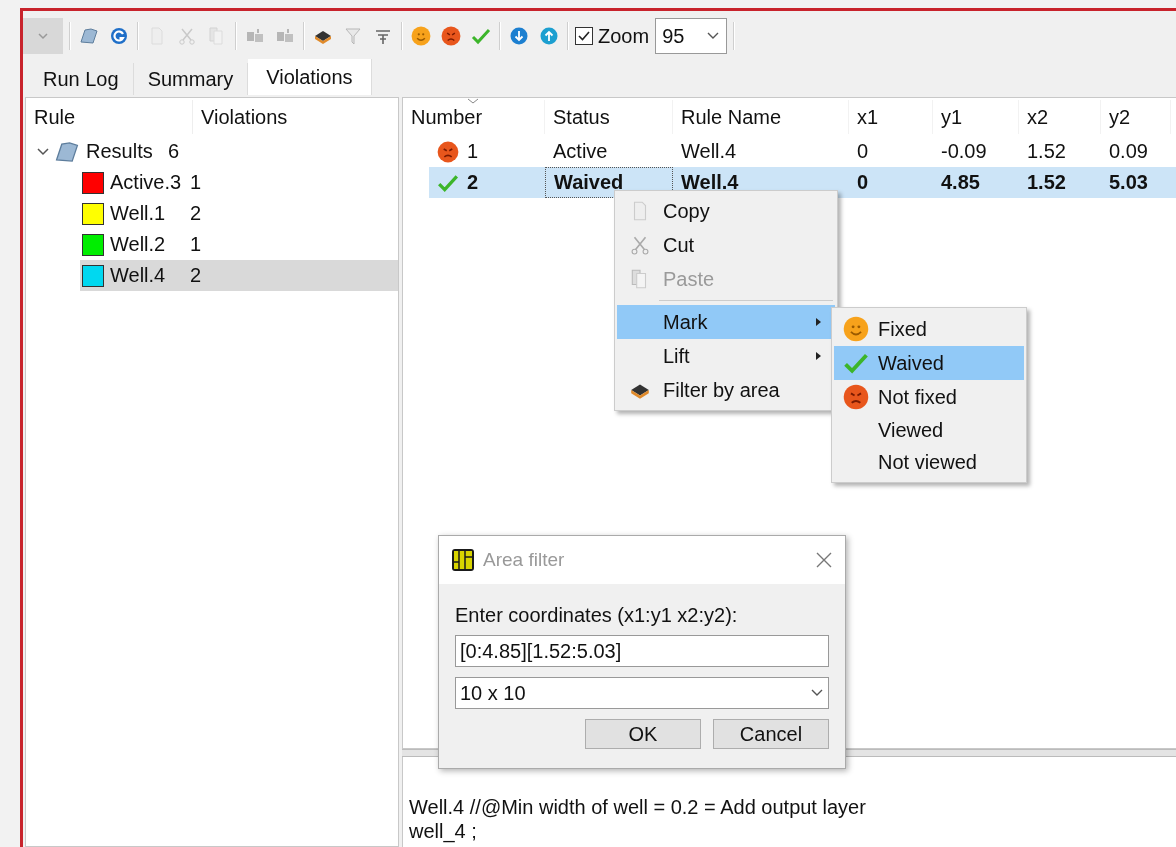  I want to click on table-cell: -0.09, so click(964, 151).